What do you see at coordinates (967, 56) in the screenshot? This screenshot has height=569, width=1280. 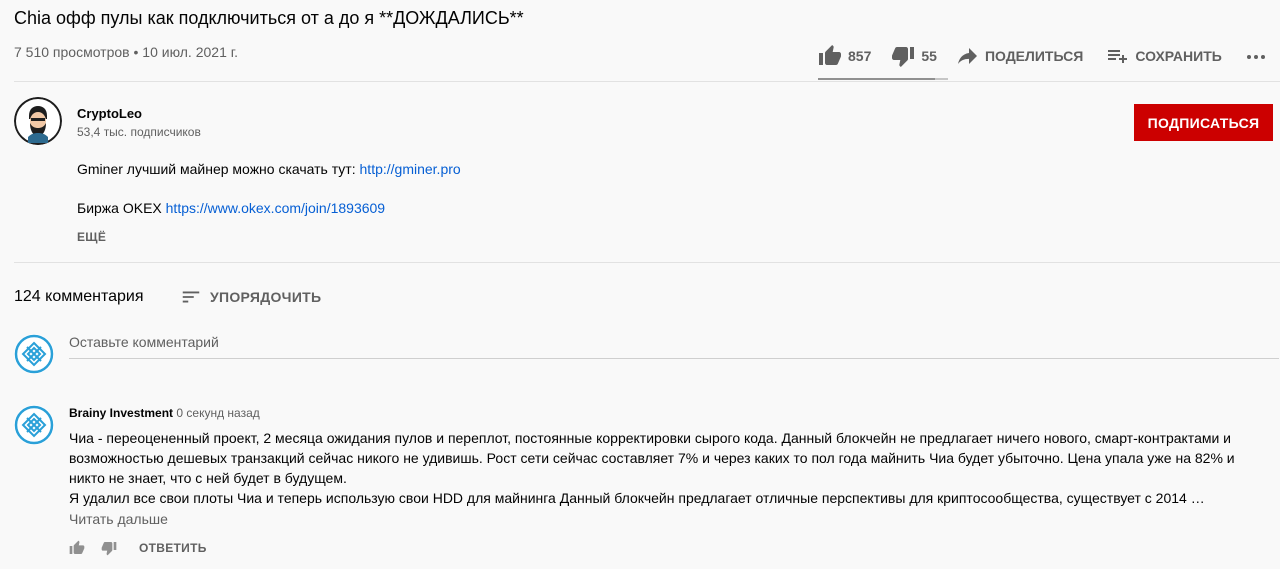 I see `share-icon` at bounding box center [967, 56].